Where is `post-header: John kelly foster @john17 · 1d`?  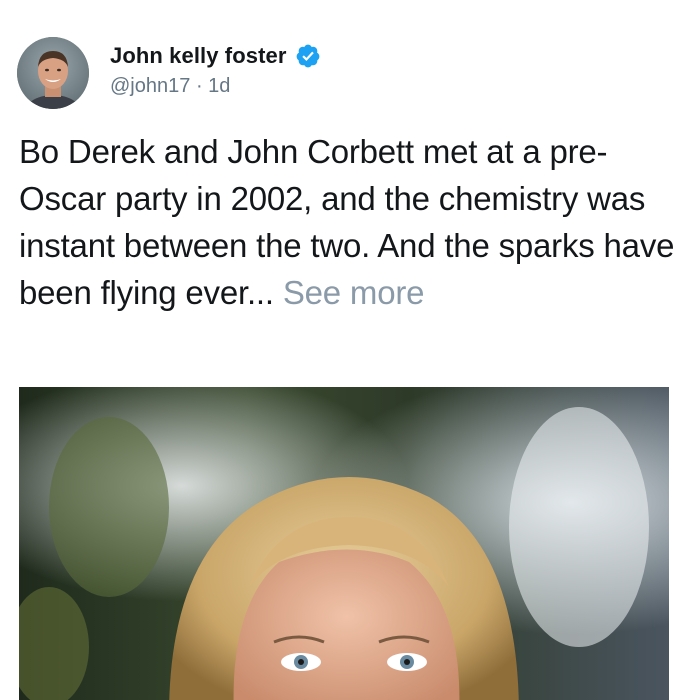
post-header: John kelly foster @john17 · 1d is located at coordinates (169, 73).